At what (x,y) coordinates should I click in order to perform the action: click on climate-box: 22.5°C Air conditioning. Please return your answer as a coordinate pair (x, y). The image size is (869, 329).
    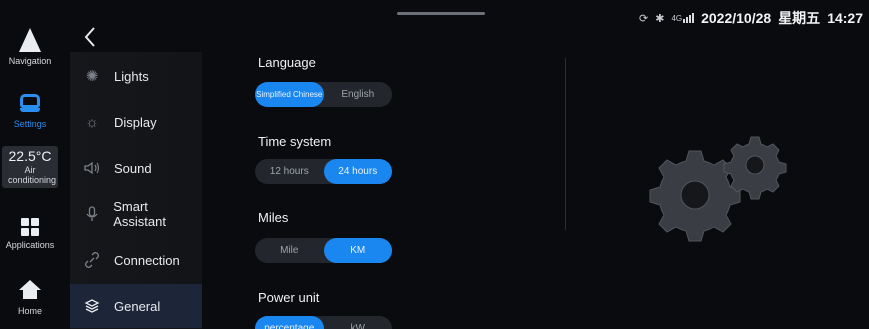
    Looking at the image, I should click on (30, 167).